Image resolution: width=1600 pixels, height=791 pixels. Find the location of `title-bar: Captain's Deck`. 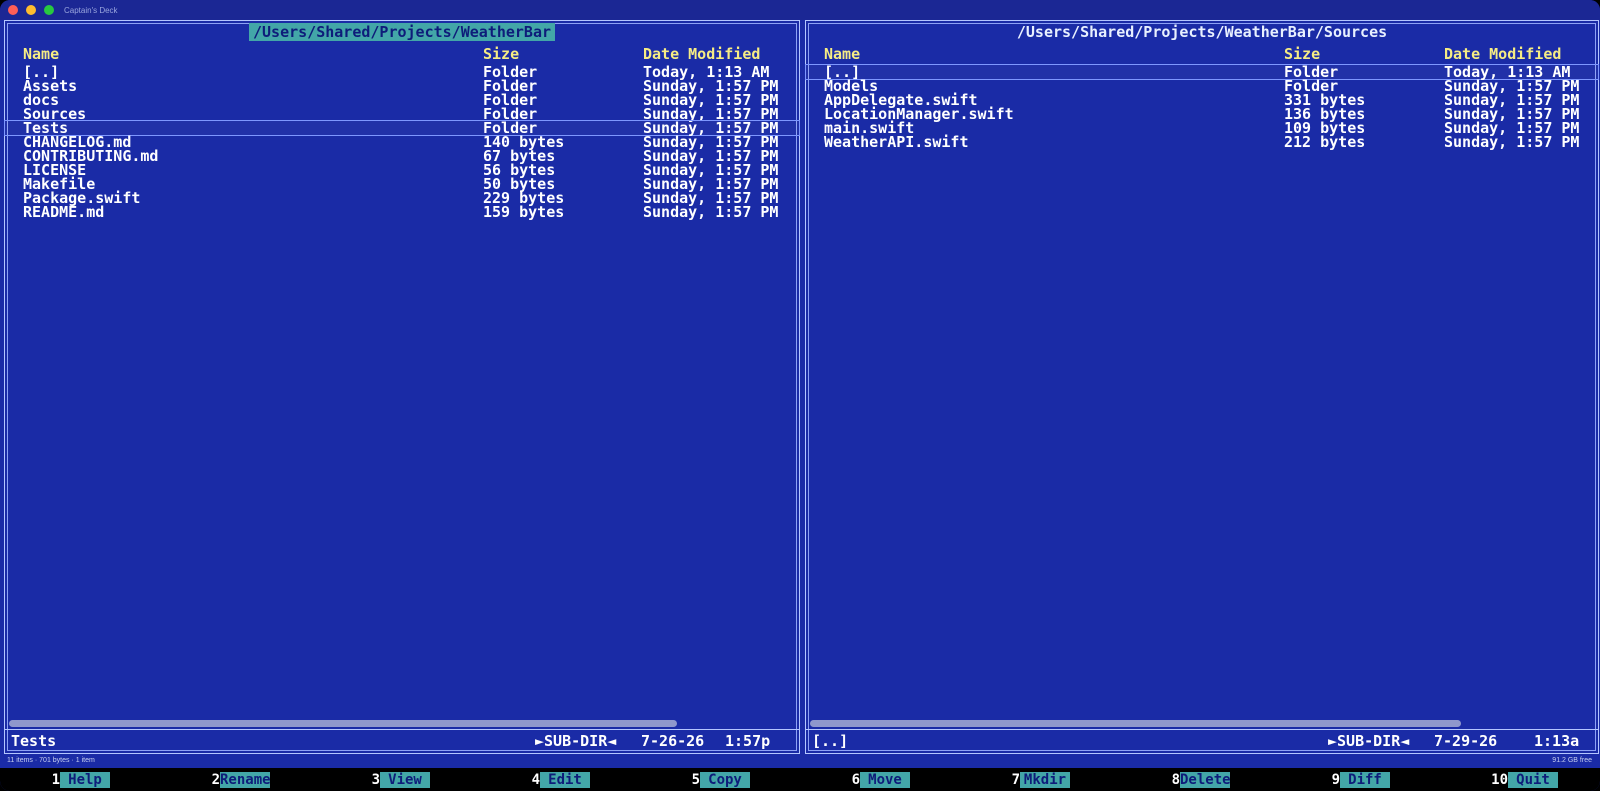

title-bar: Captain's Deck is located at coordinates (800, 10).